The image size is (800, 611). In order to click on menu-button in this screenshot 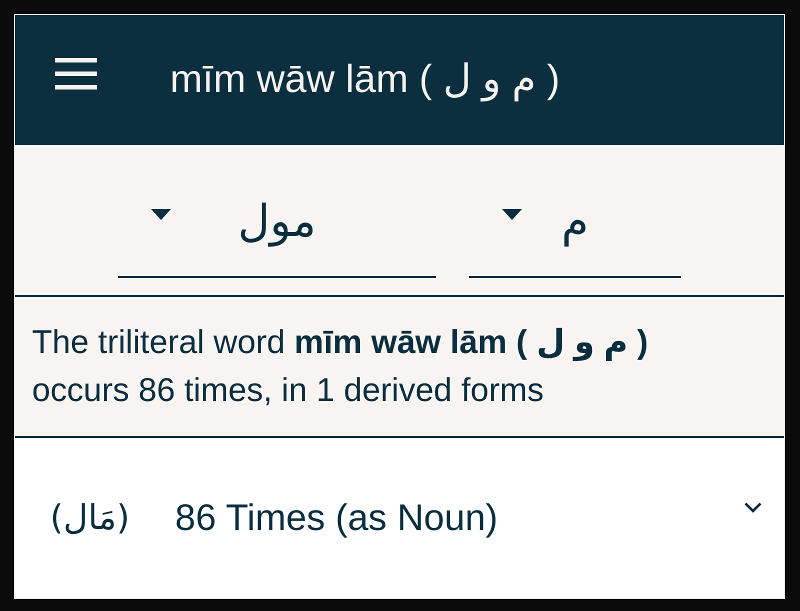, I will do `click(76, 74)`.